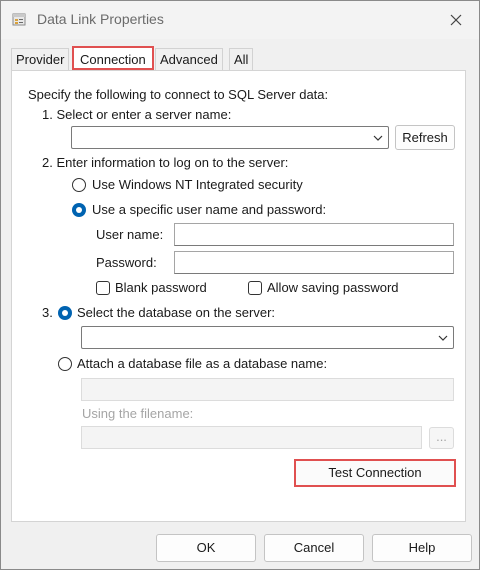  Describe the element at coordinates (422, 548) in the screenshot. I see `help-button: Help` at that location.